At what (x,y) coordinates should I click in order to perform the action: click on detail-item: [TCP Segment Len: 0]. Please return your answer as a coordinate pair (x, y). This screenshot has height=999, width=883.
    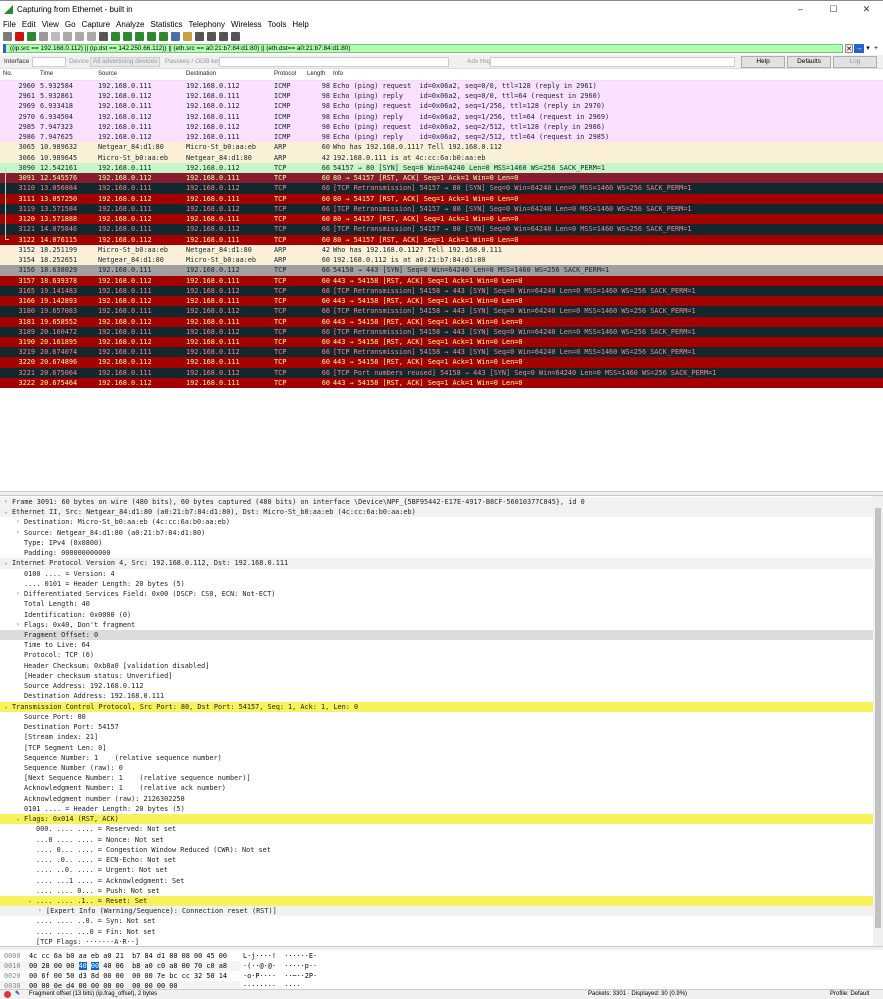
    Looking at the image, I should click on (436, 748).